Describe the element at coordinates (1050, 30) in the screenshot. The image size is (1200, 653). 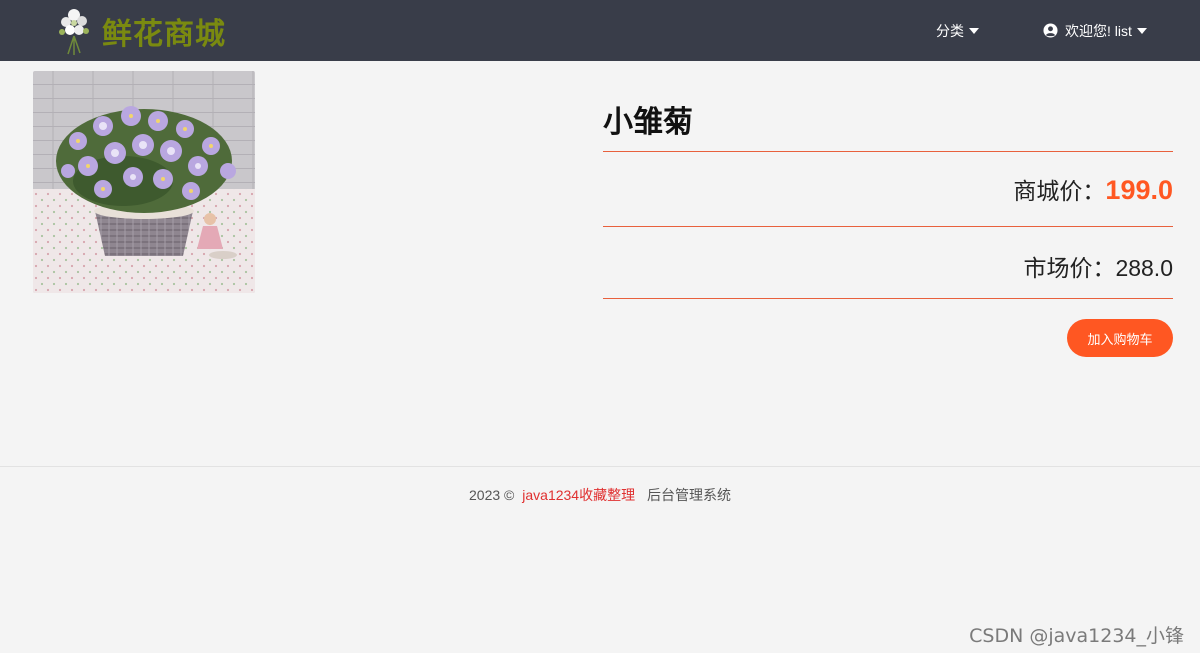
I see `user-circle-icon` at that location.